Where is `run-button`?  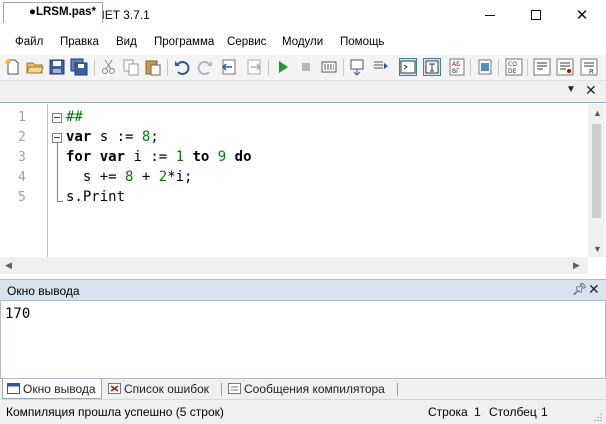 run-button is located at coordinates (283, 67).